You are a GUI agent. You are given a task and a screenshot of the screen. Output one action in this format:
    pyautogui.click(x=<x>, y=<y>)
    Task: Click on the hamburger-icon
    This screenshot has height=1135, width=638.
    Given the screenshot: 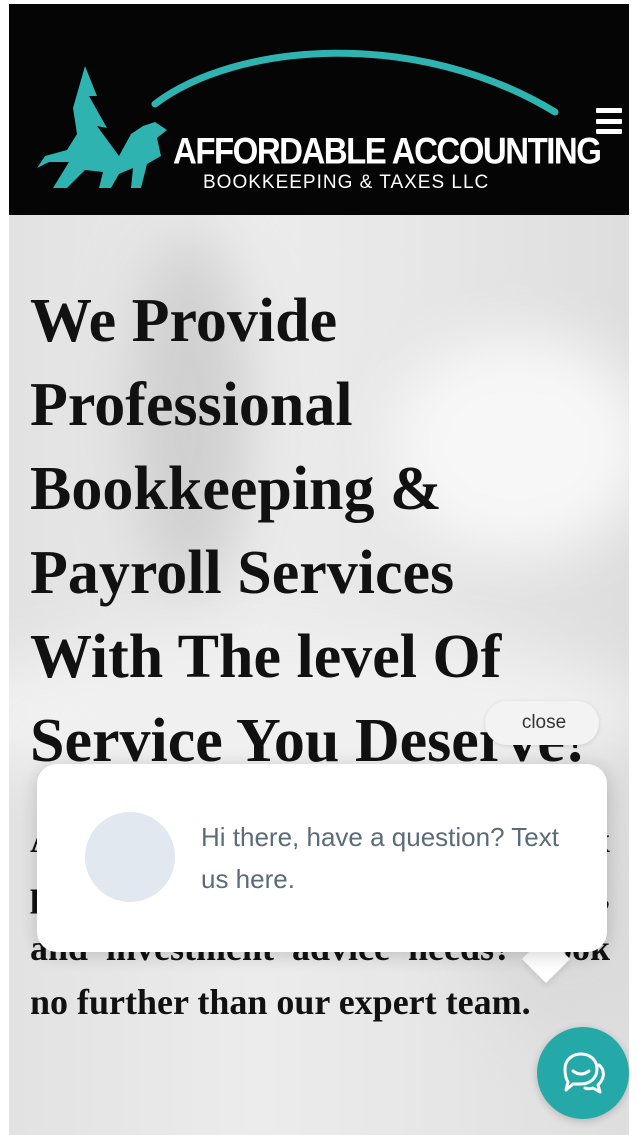 What is the action you would take?
    pyautogui.click(x=609, y=121)
    